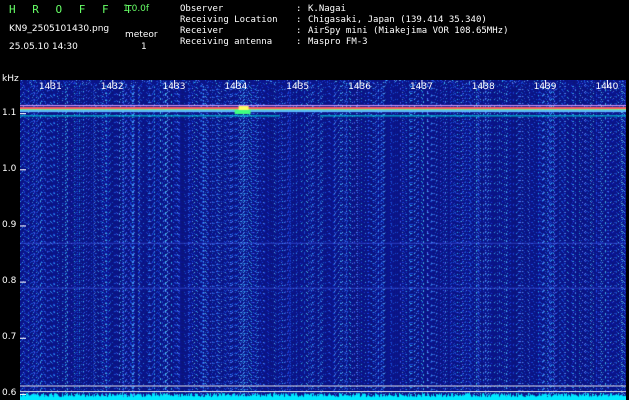  What do you see at coordinates (607, 87) in the screenshot?
I see `x-tick-label: 1440` at bounding box center [607, 87].